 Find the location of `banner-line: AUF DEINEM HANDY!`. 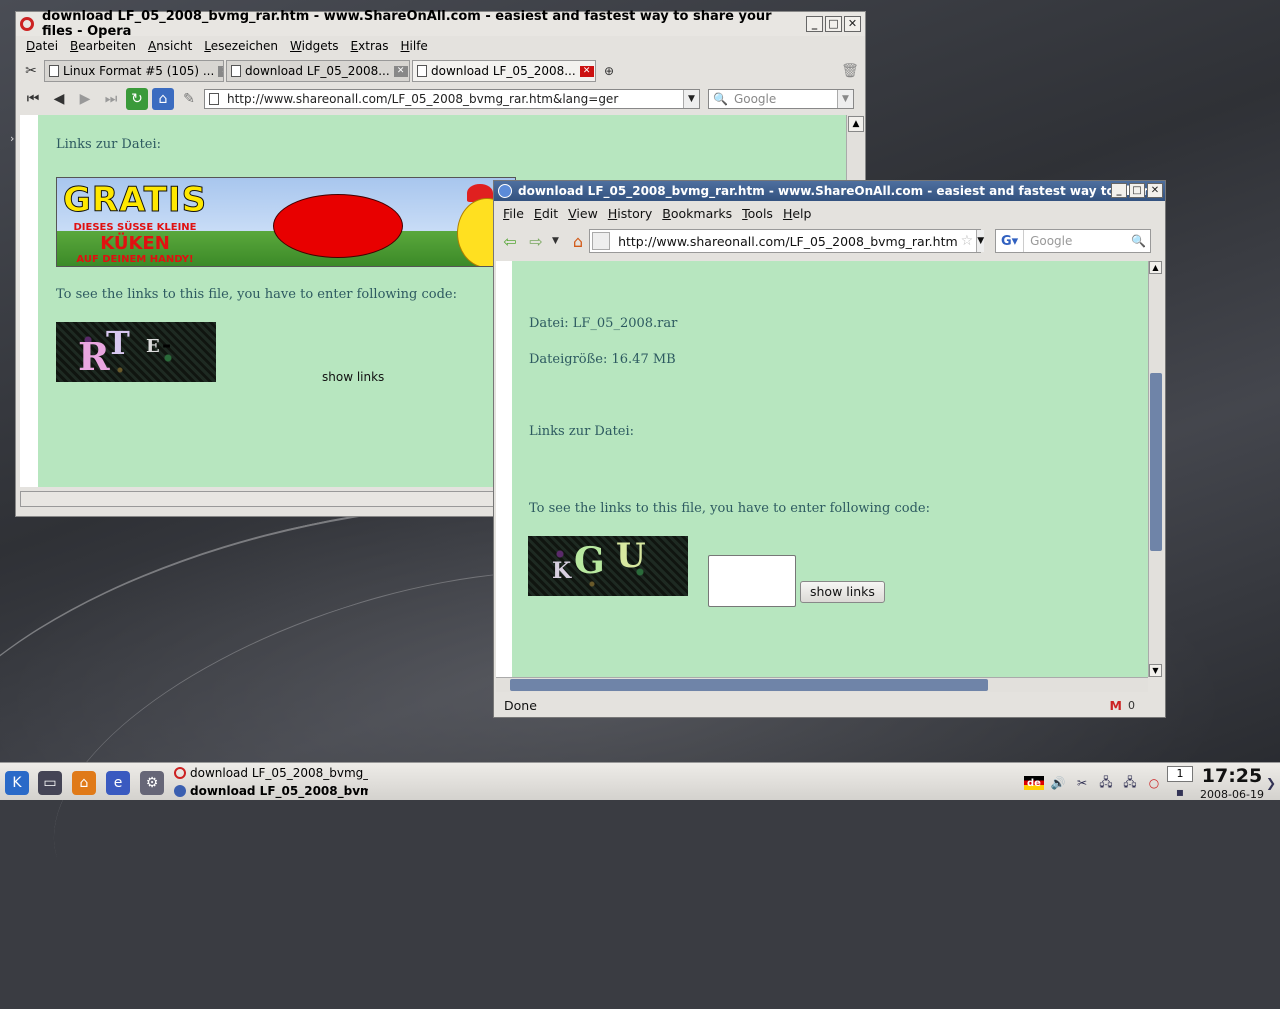

banner-line: AUF DEINEM HANDY! is located at coordinates (135, 259).